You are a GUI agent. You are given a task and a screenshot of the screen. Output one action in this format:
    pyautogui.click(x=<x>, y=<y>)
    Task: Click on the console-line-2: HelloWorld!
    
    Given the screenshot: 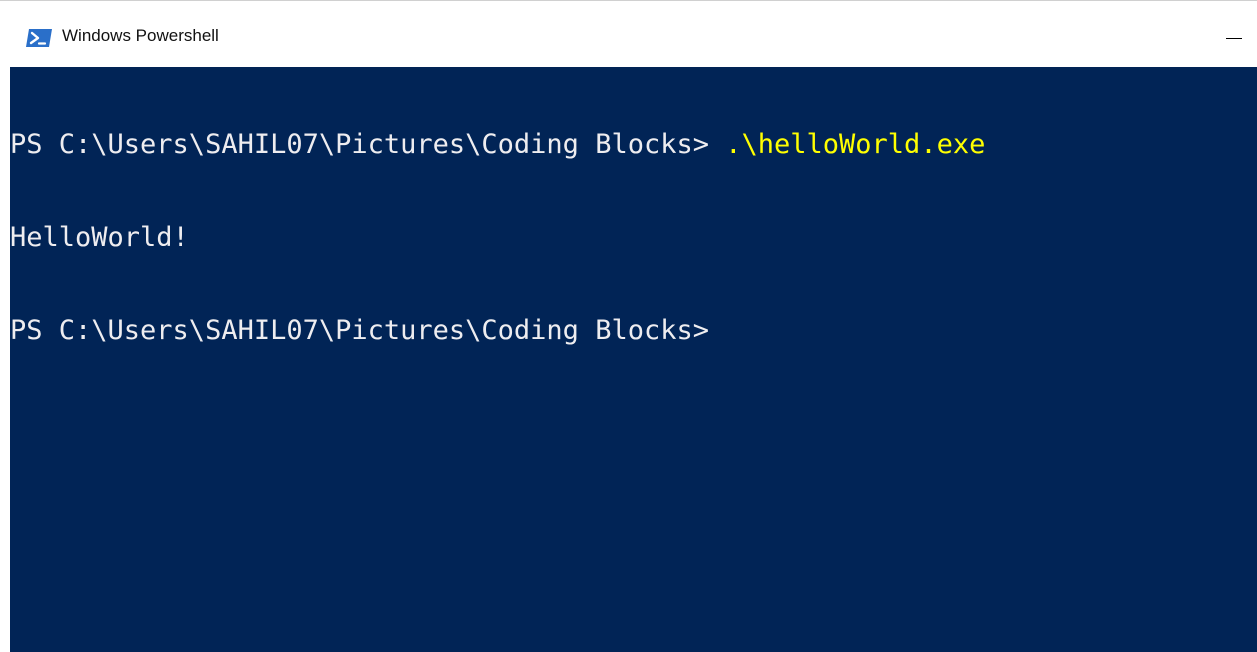 What is the action you would take?
    pyautogui.click(x=497, y=237)
    